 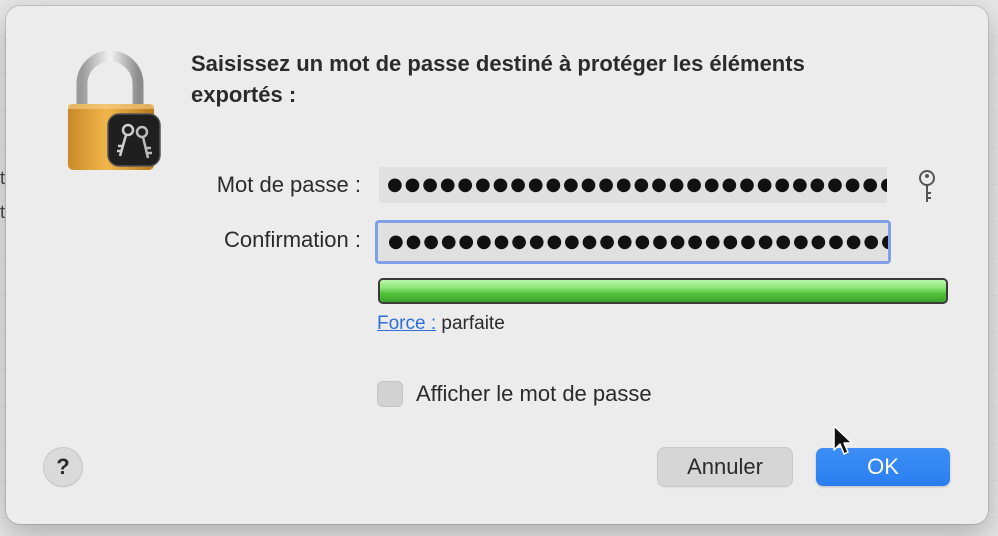 I want to click on show-password-checkbox, so click(x=390, y=394).